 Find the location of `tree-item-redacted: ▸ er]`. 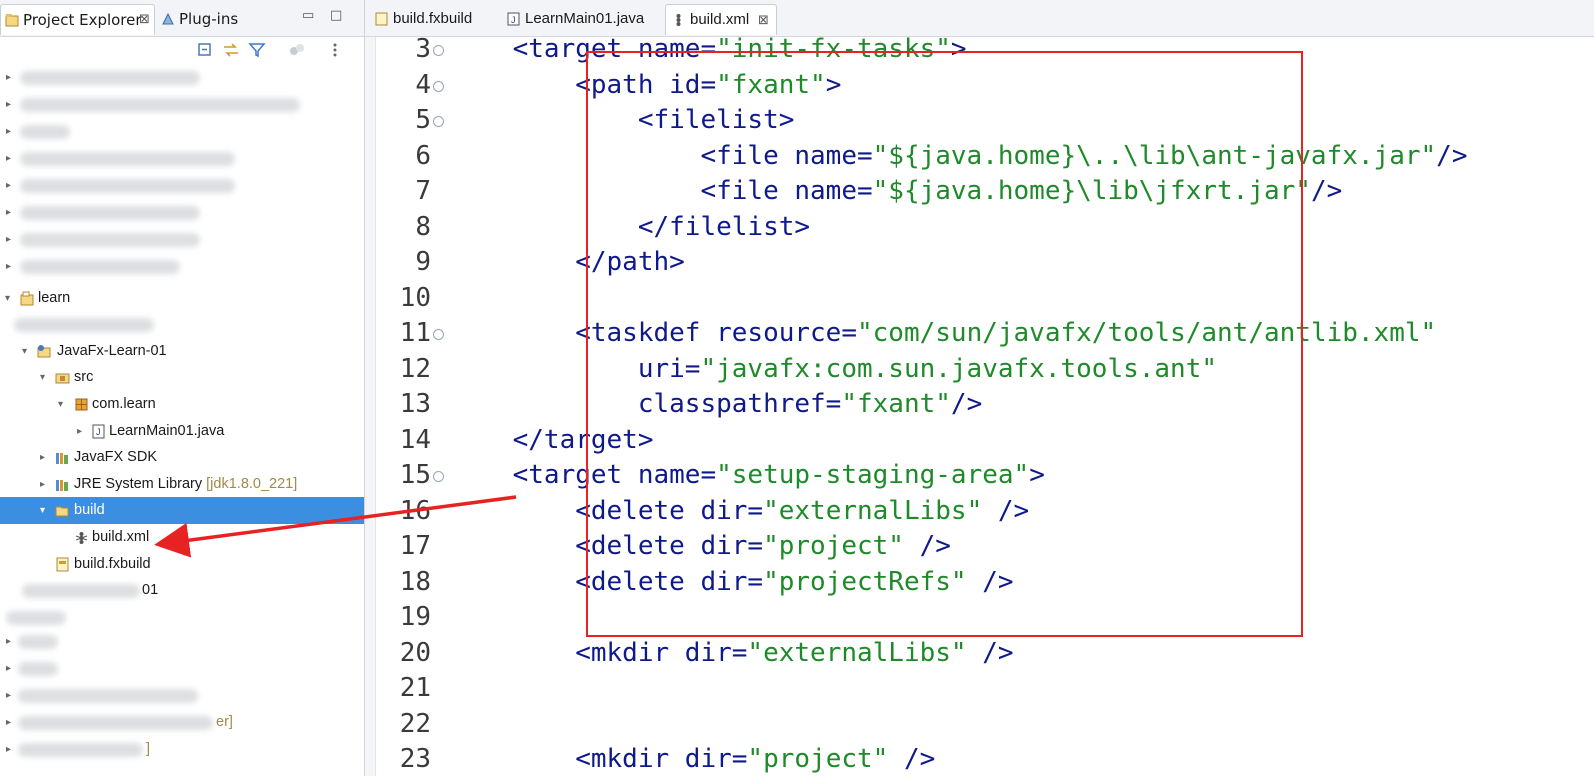

tree-item-redacted: ▸ er] is located at coordinates (182, 722).